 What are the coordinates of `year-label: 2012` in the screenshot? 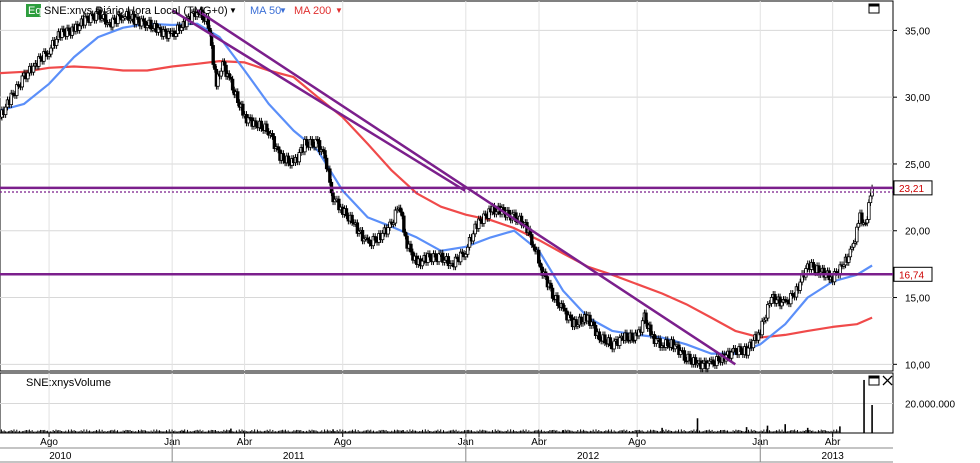 It's located at (588, 456).